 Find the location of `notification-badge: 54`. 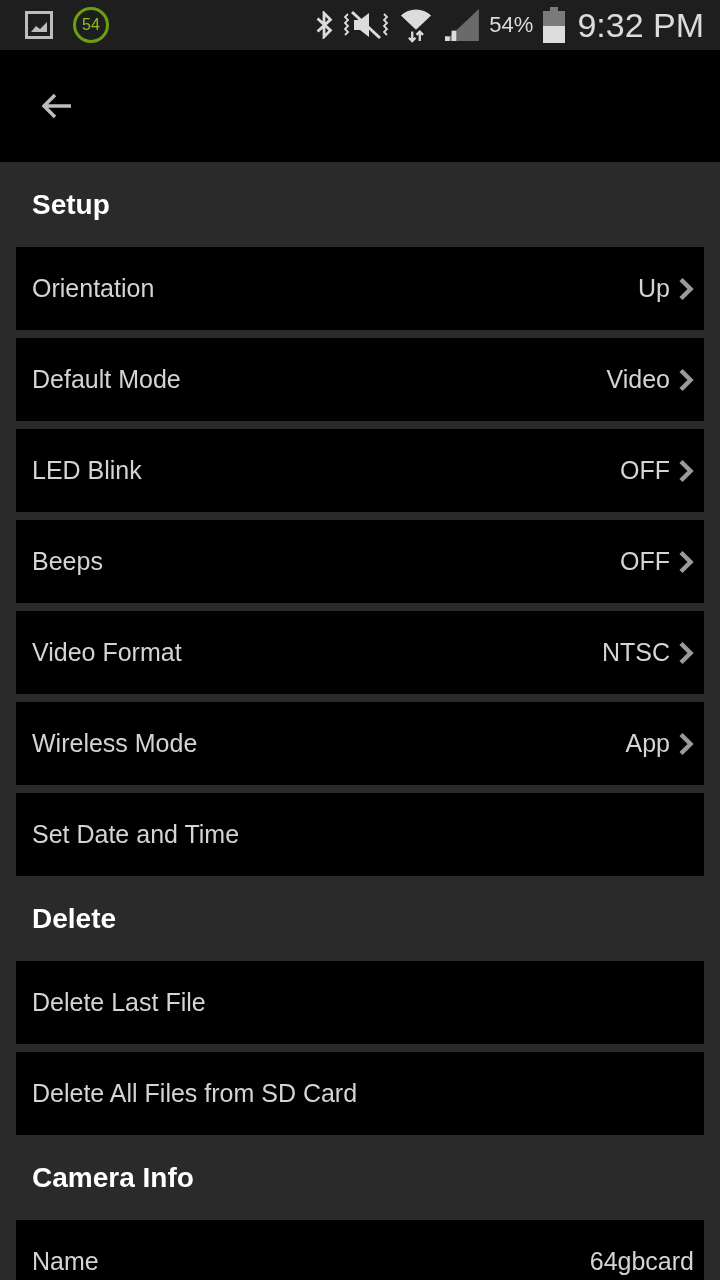

notification-badge: 54 is located at coordinates (91, 25).